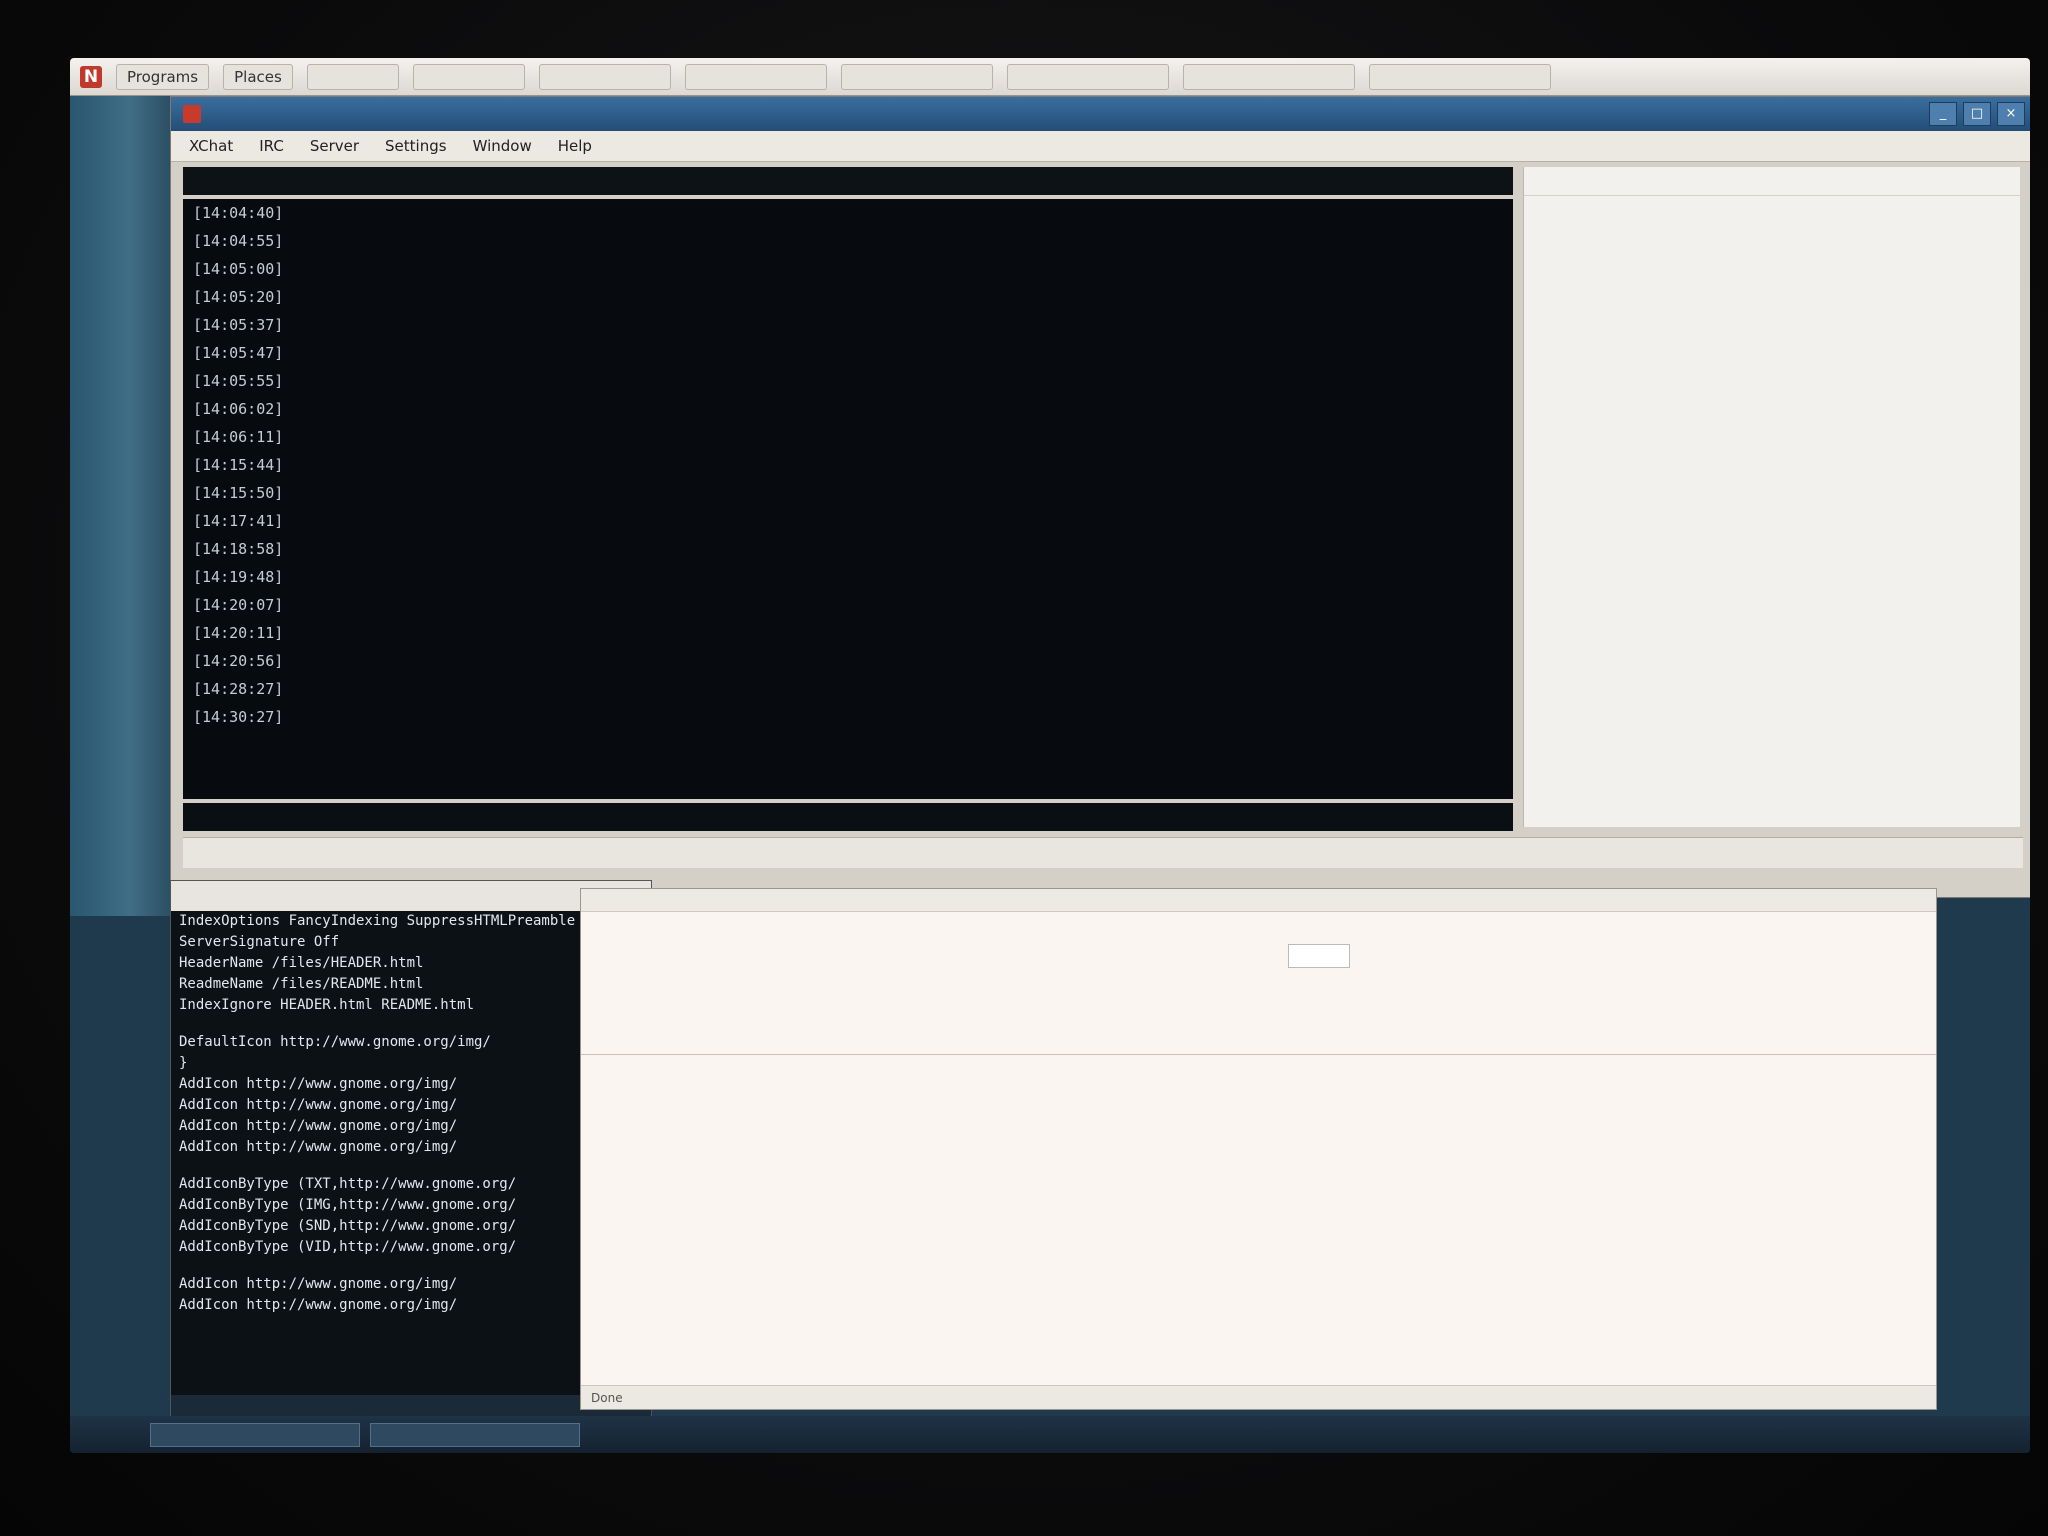 This screenshot has height=1536, width=2048. What do you see at coordinates (848, 493) in the screenshot?
I see `chat-line: [14:15:50]` at bounding box center [848, 493].